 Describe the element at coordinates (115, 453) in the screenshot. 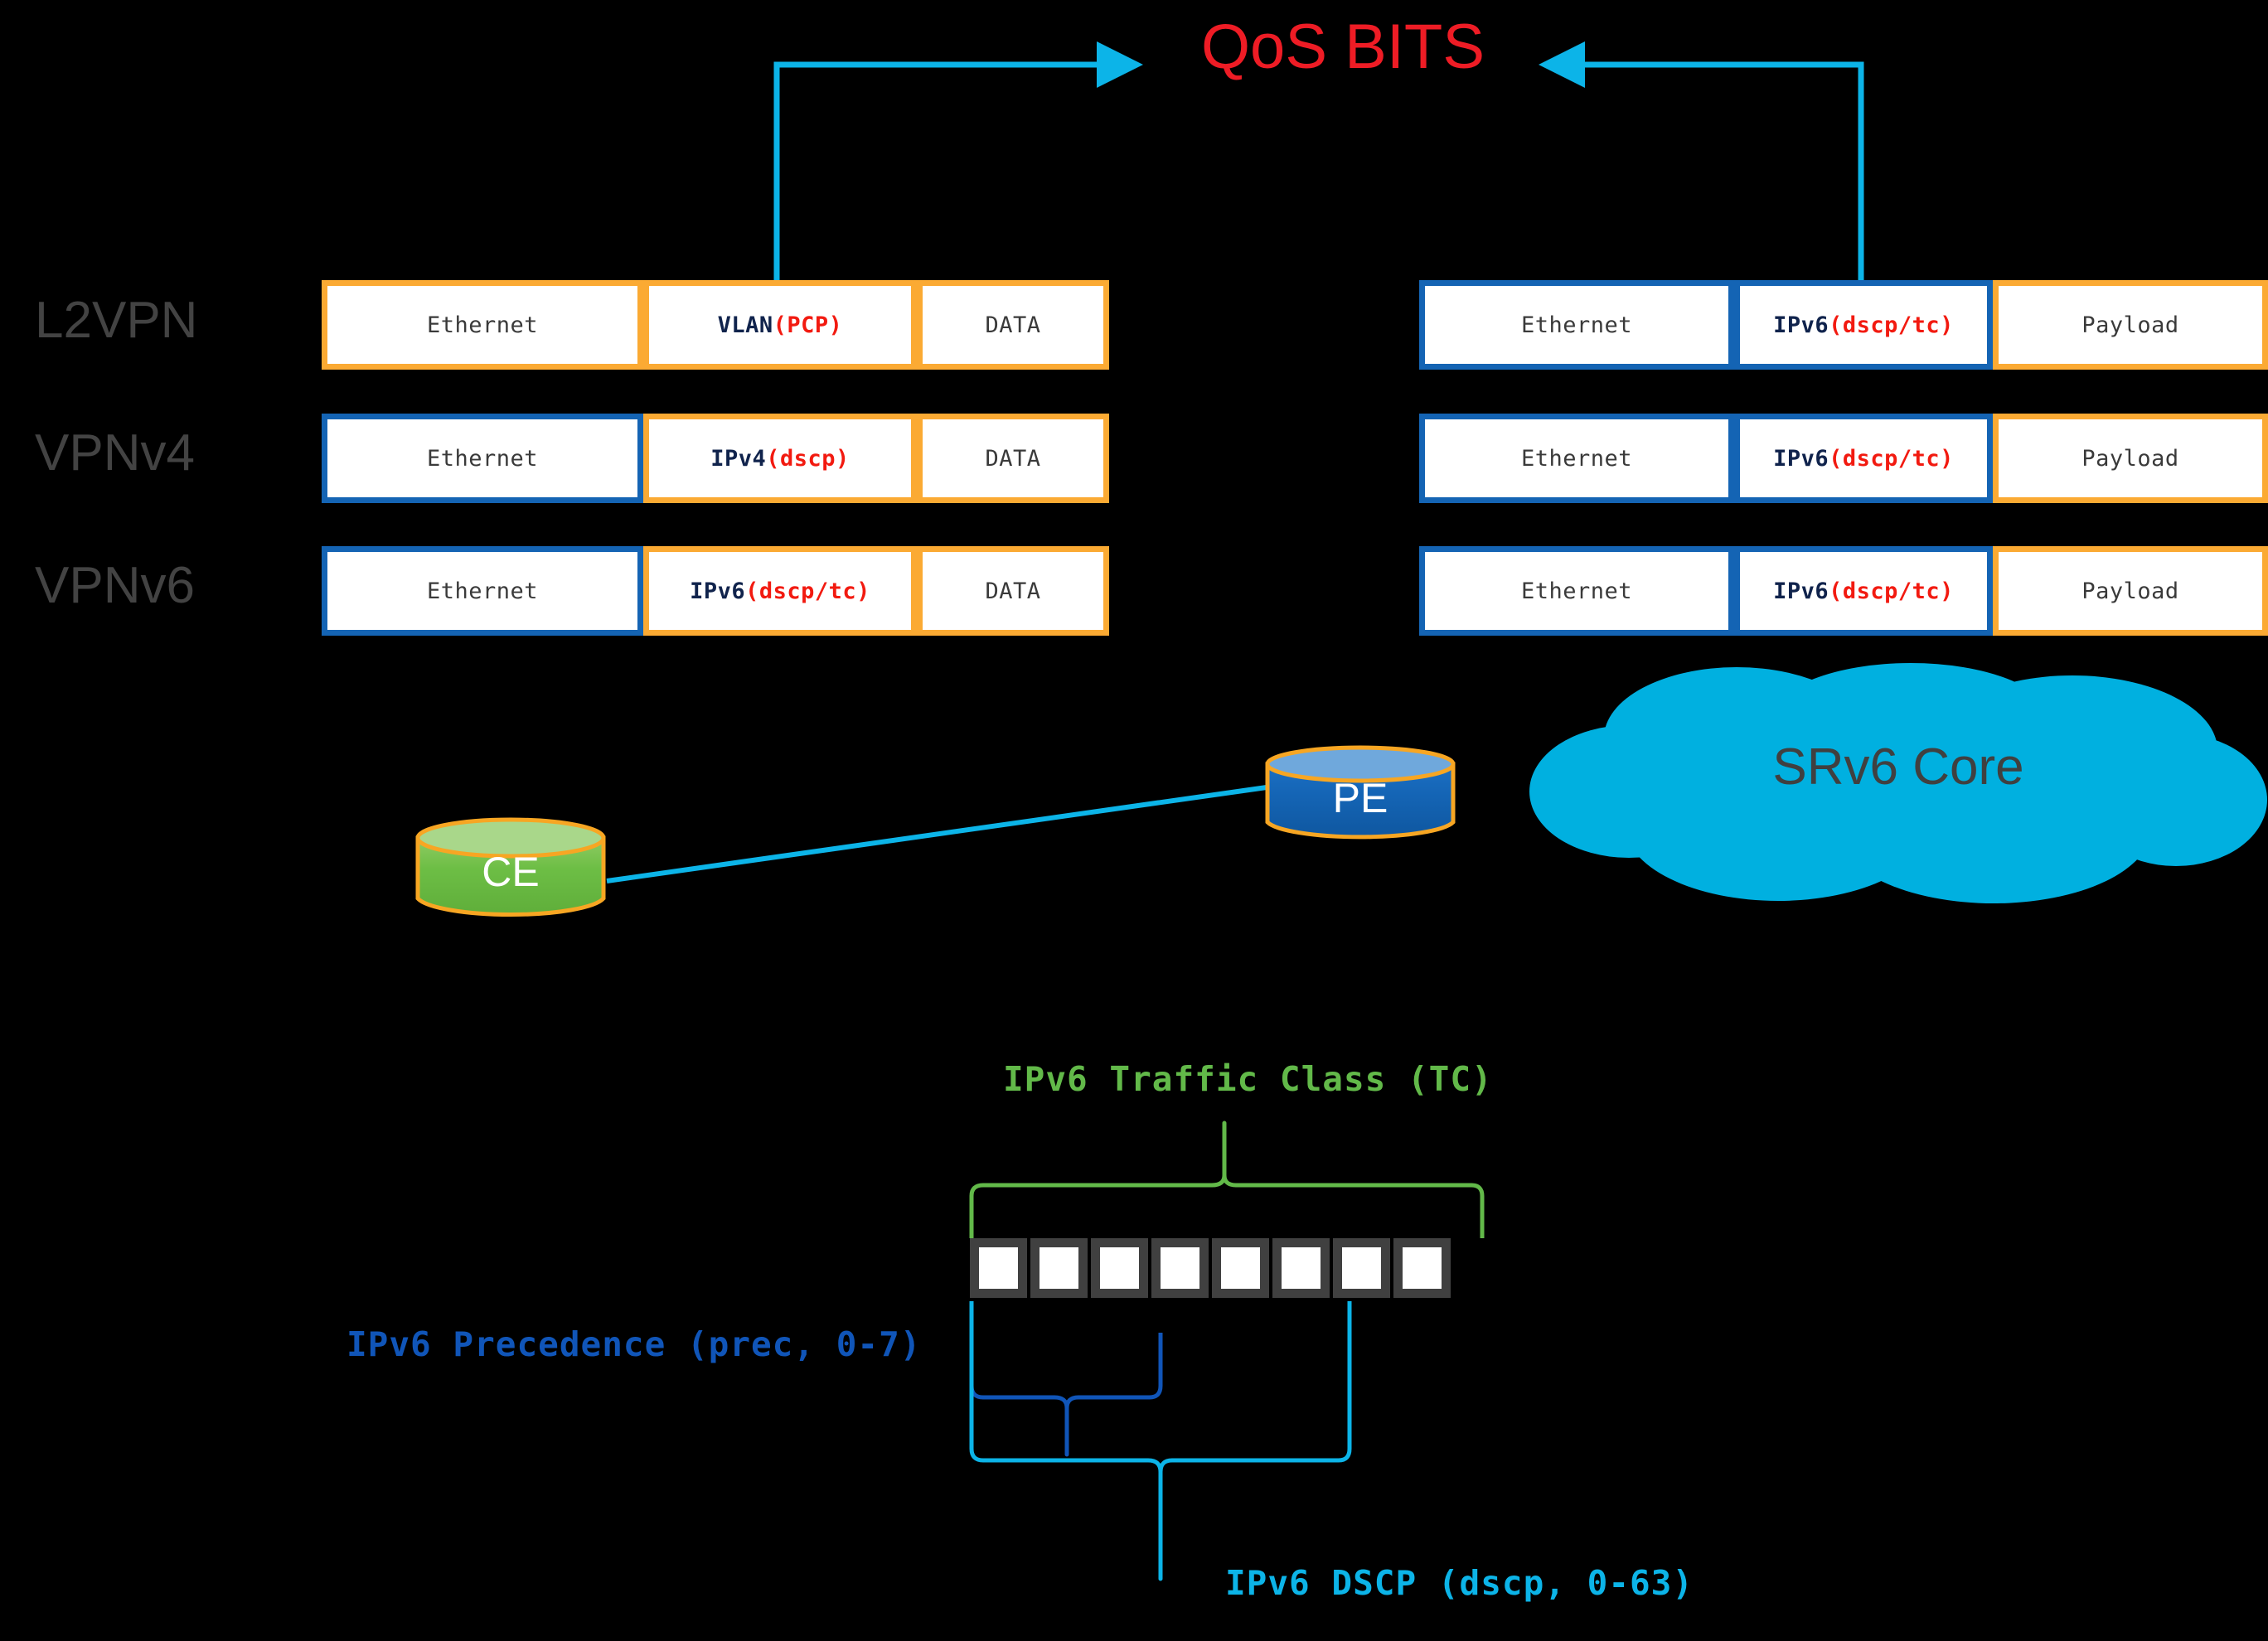

I see `row-label-vpnv4: VPNv4` at that location.